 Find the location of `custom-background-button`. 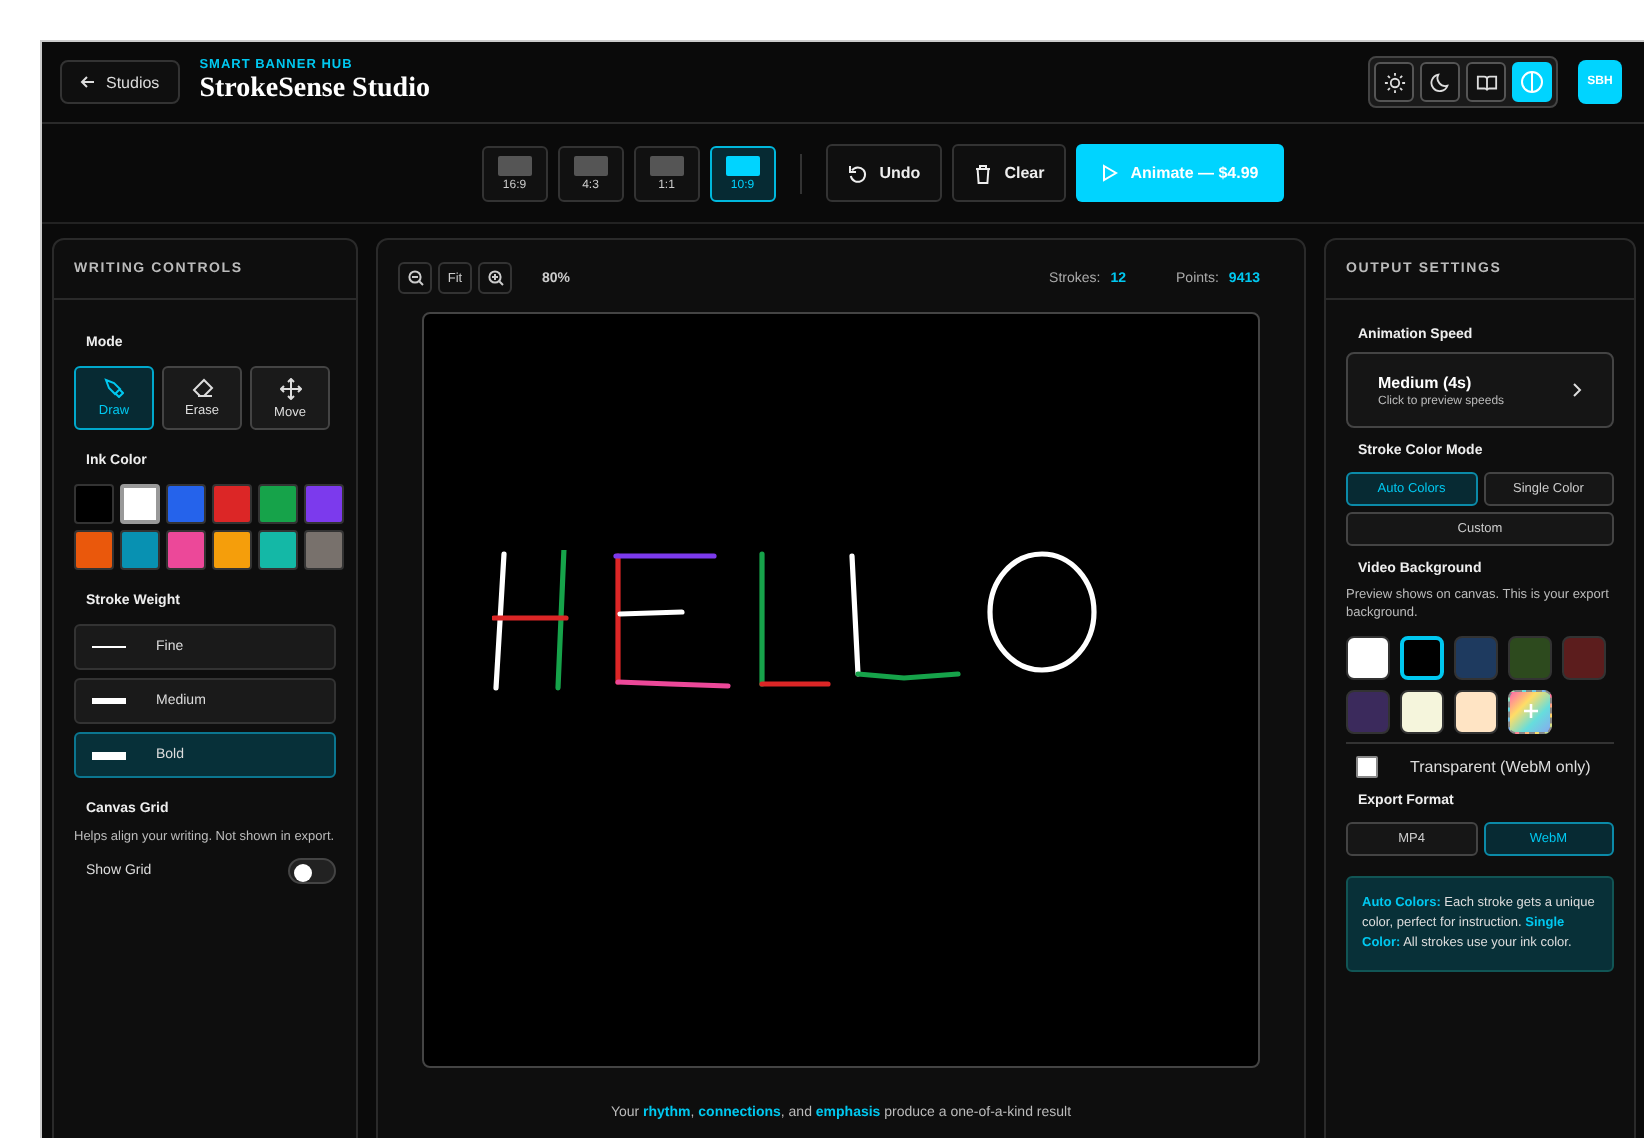

custom-background-button is located at coordinates (1530, 711).